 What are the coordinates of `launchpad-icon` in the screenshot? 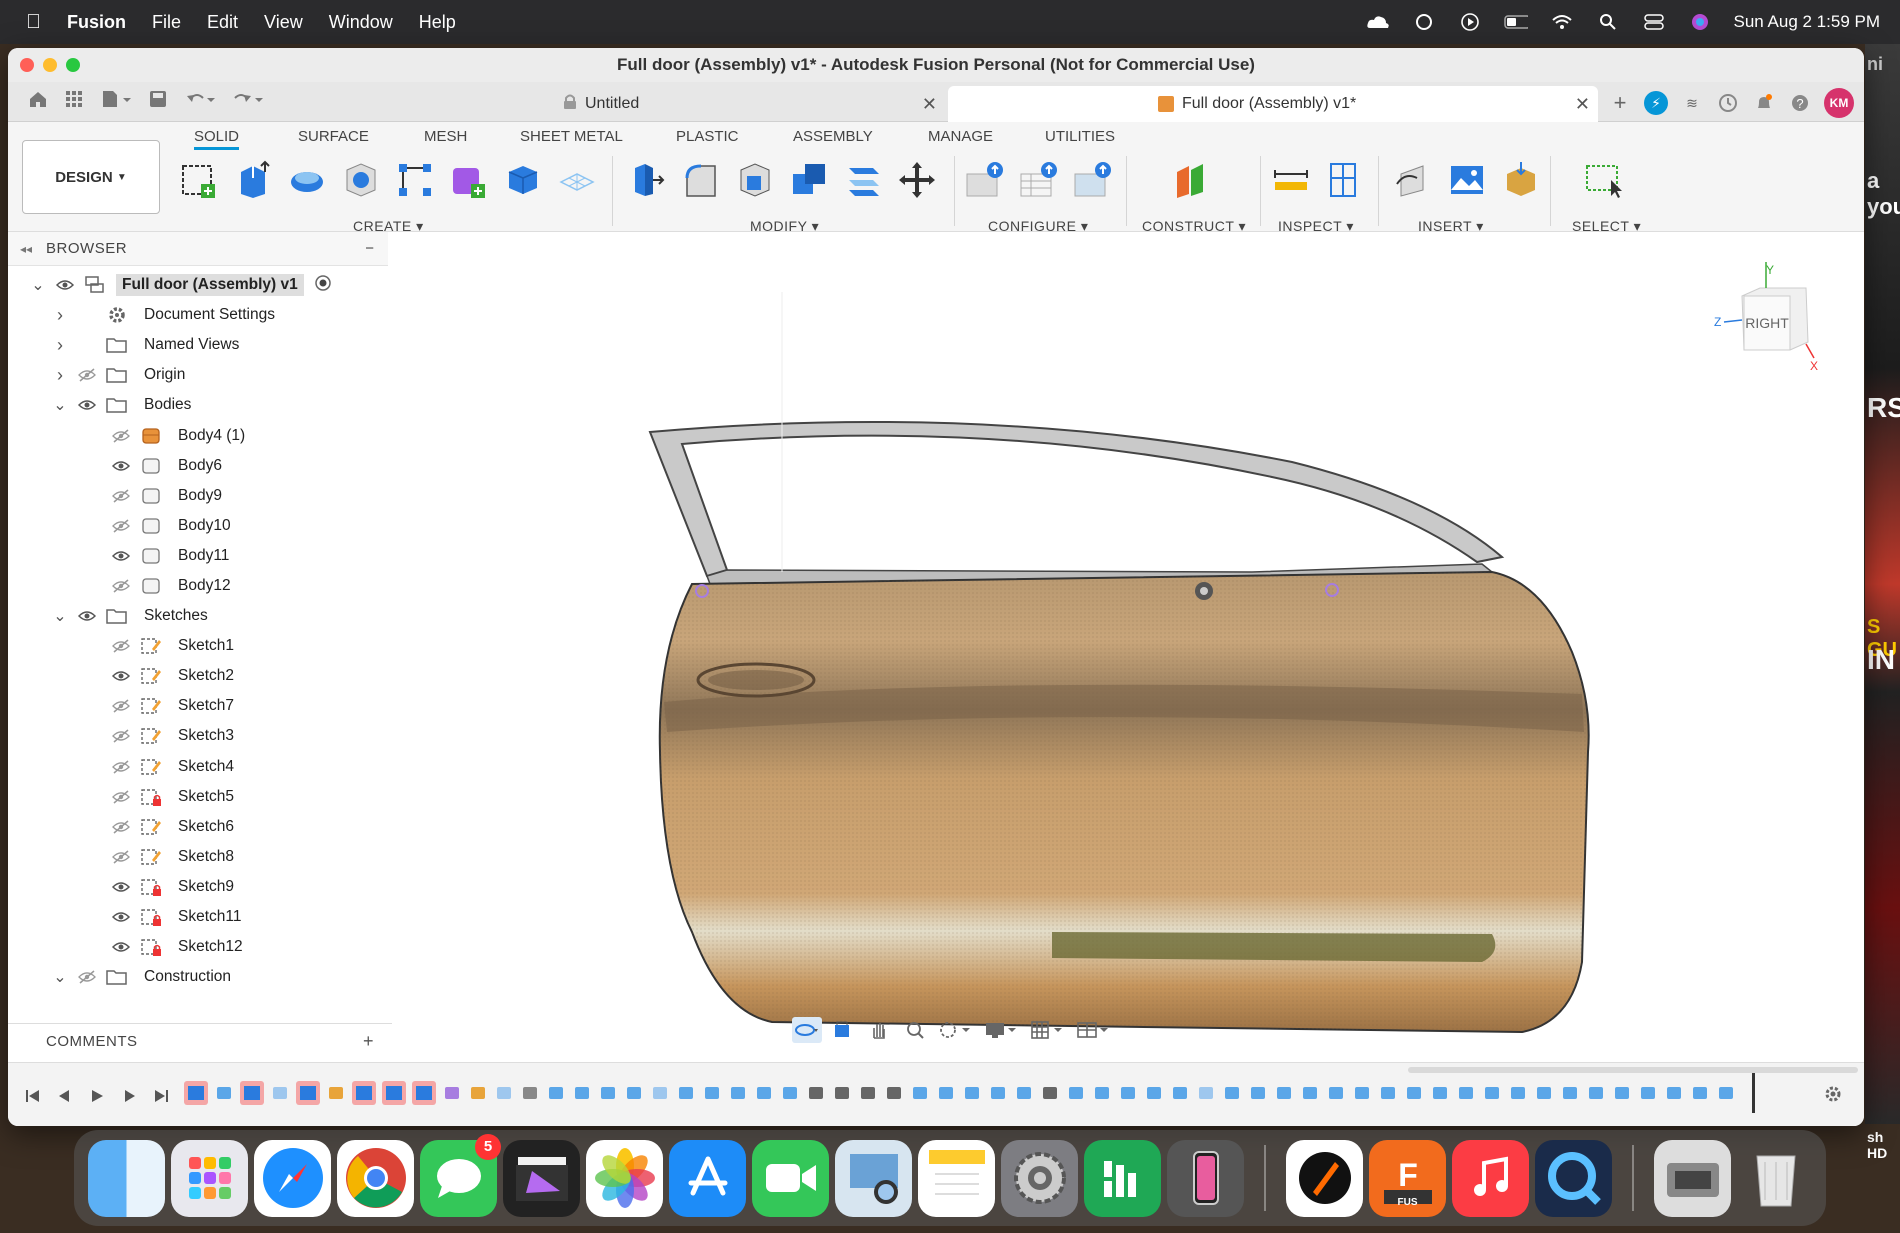 It's located at (209, 1178).